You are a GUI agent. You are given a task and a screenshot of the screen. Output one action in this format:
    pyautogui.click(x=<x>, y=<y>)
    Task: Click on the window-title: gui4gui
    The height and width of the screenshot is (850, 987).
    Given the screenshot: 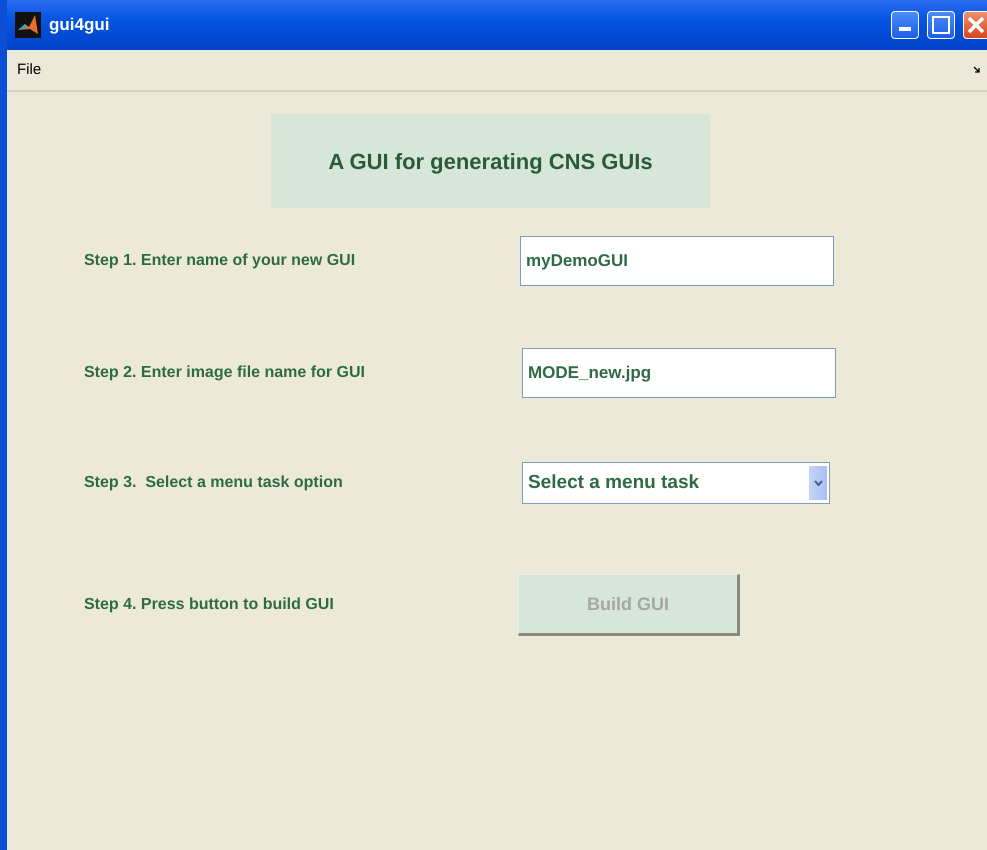 What is the action you would take?
    pyautogui.click(x=79, y=25)
    